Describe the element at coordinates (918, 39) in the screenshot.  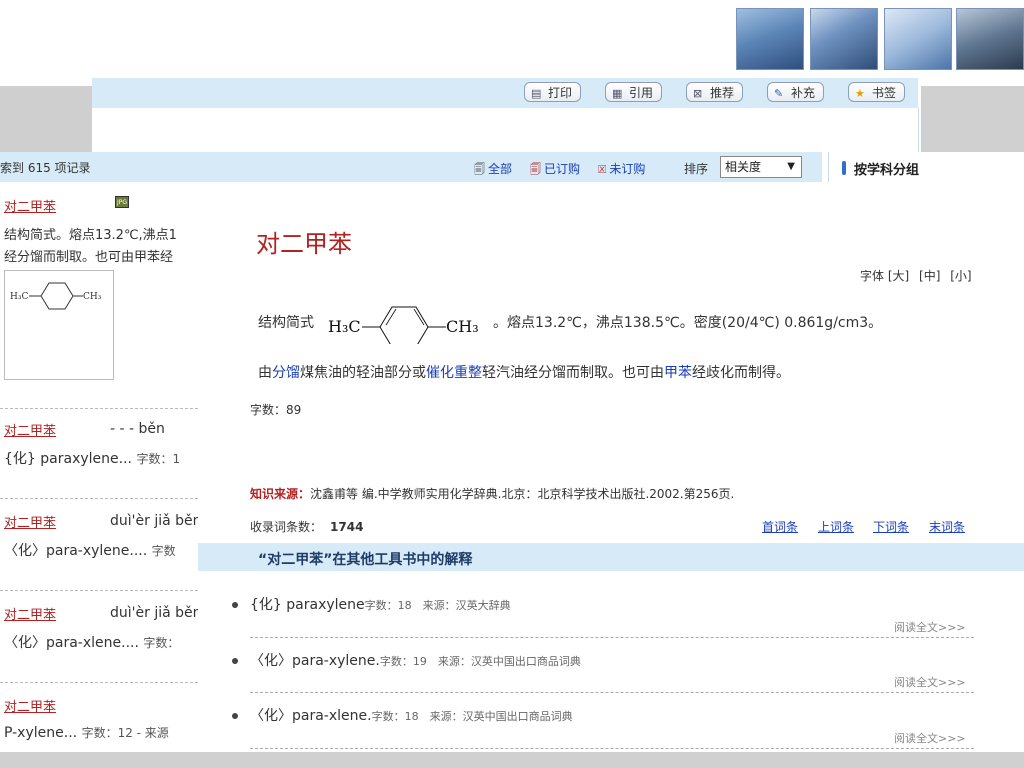
I see `world-map-thumbnail` at that location.